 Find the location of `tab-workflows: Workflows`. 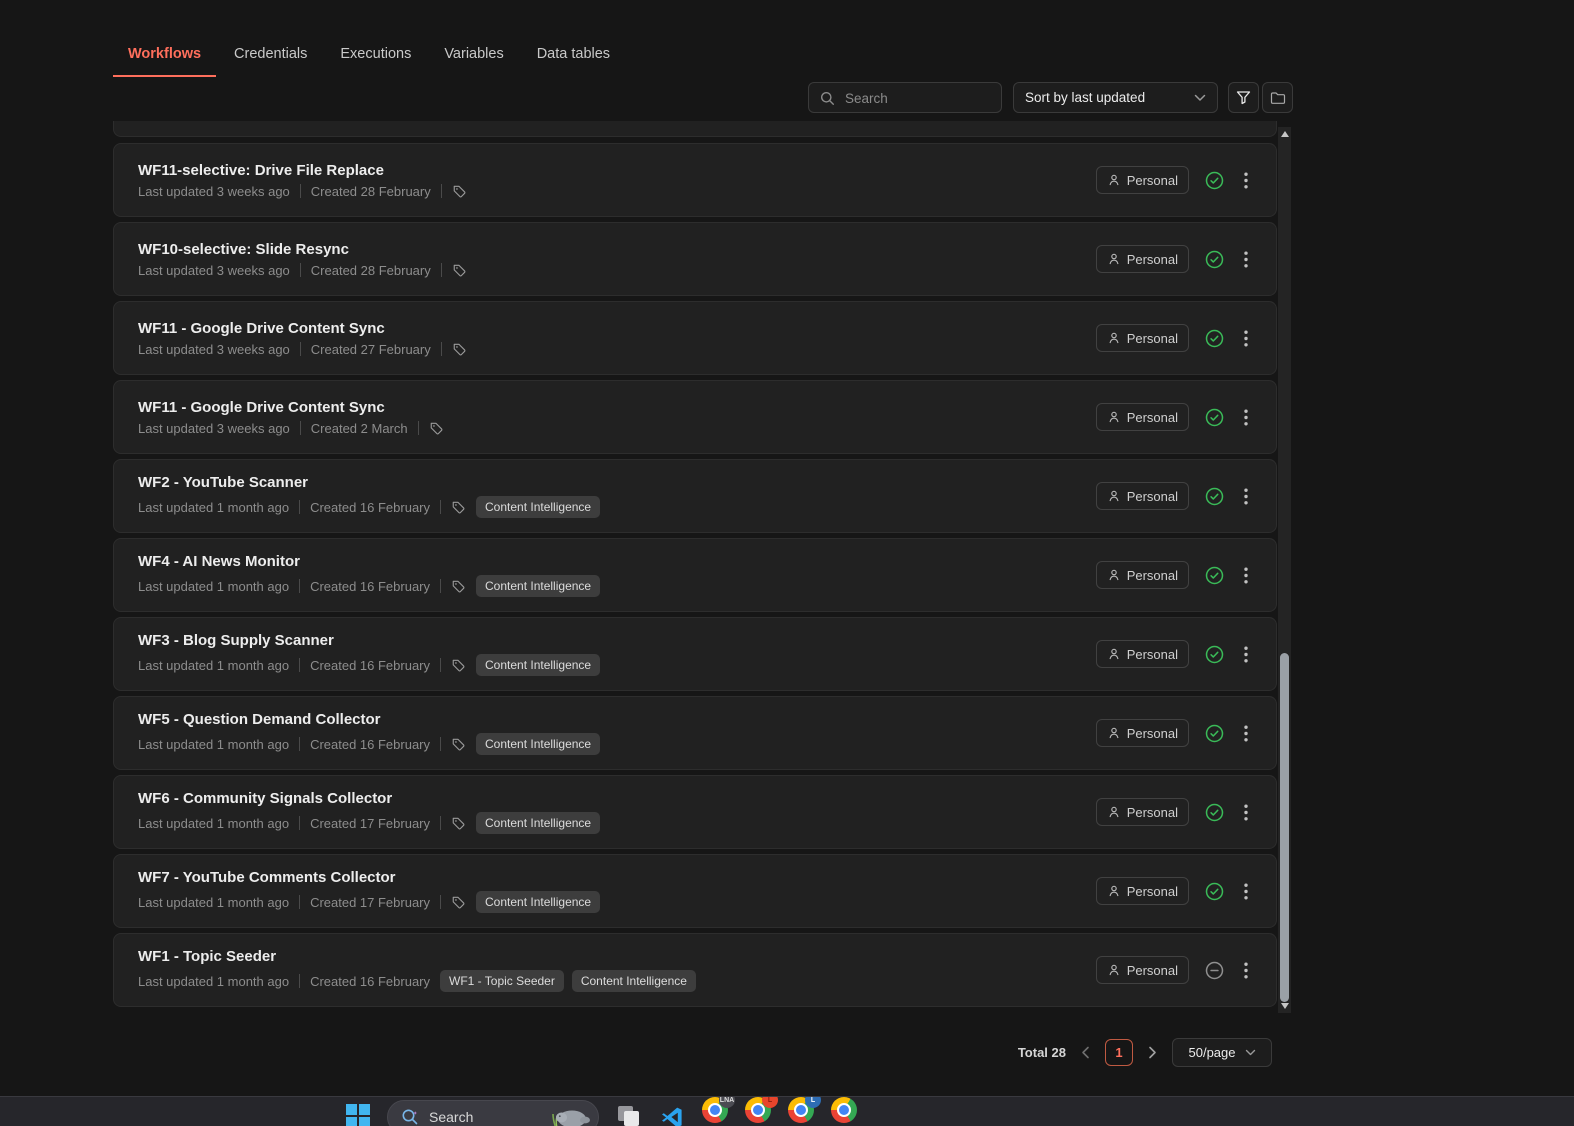

tab-workflows: Workflows is located at coordinates (165, 58).